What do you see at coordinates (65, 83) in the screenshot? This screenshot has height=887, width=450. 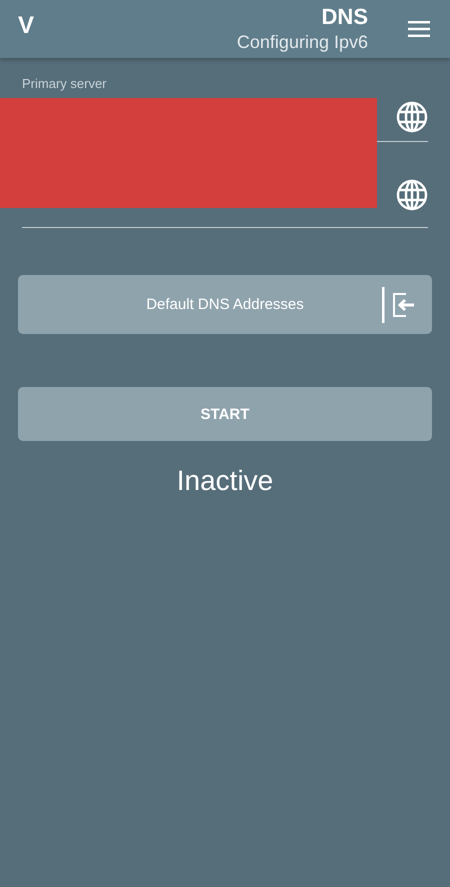 I see `field-label: Primary server` at bounding box center [65, 83].